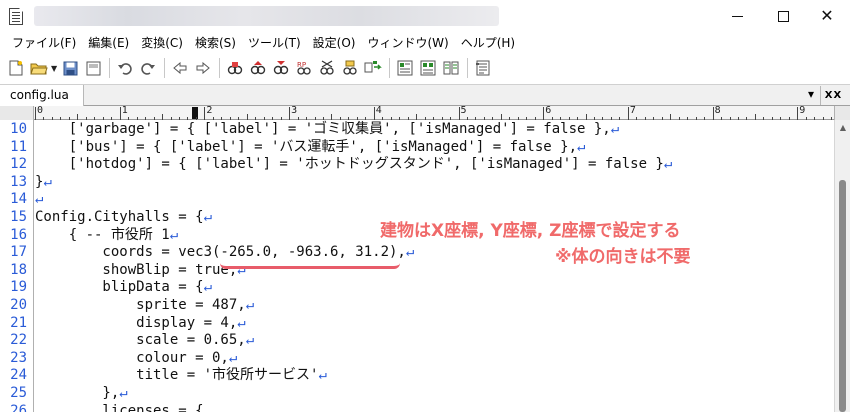  Describe the element at coordinates (140, 324) in the screenshot. I see `code-line: display = 4,↵` at that location.